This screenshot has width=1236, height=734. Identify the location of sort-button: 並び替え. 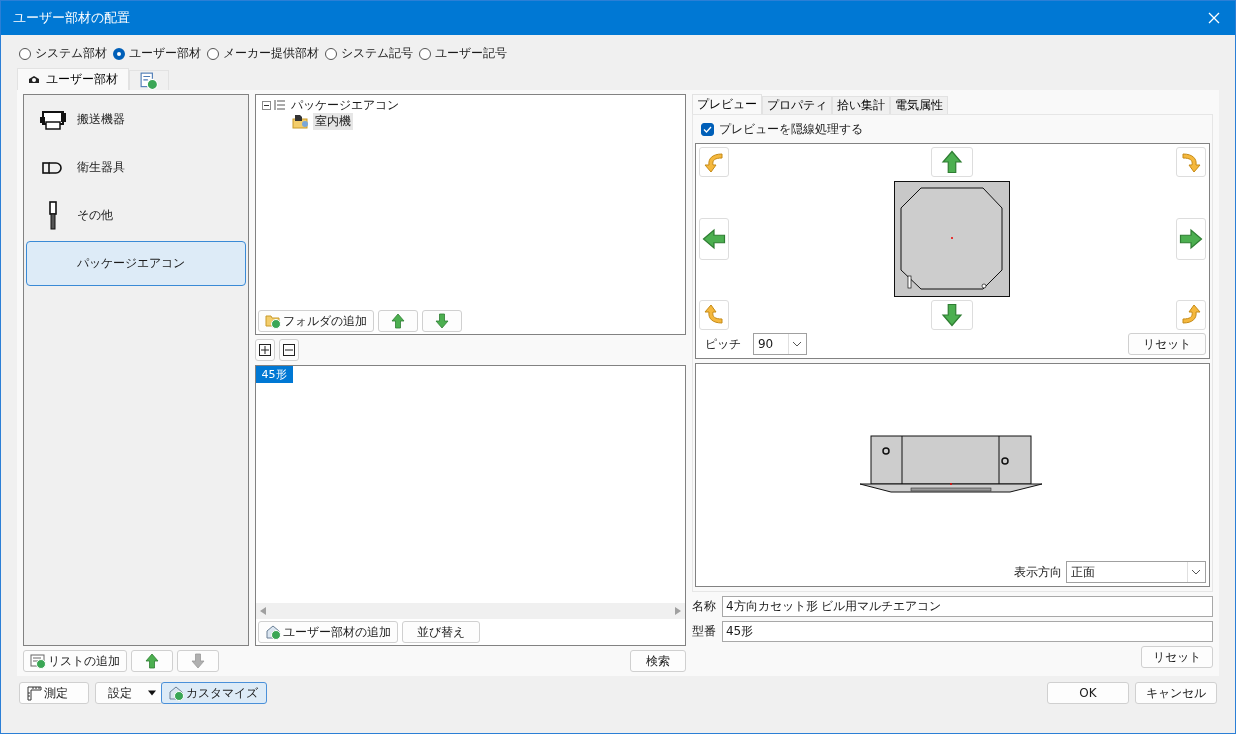
(440, 632).